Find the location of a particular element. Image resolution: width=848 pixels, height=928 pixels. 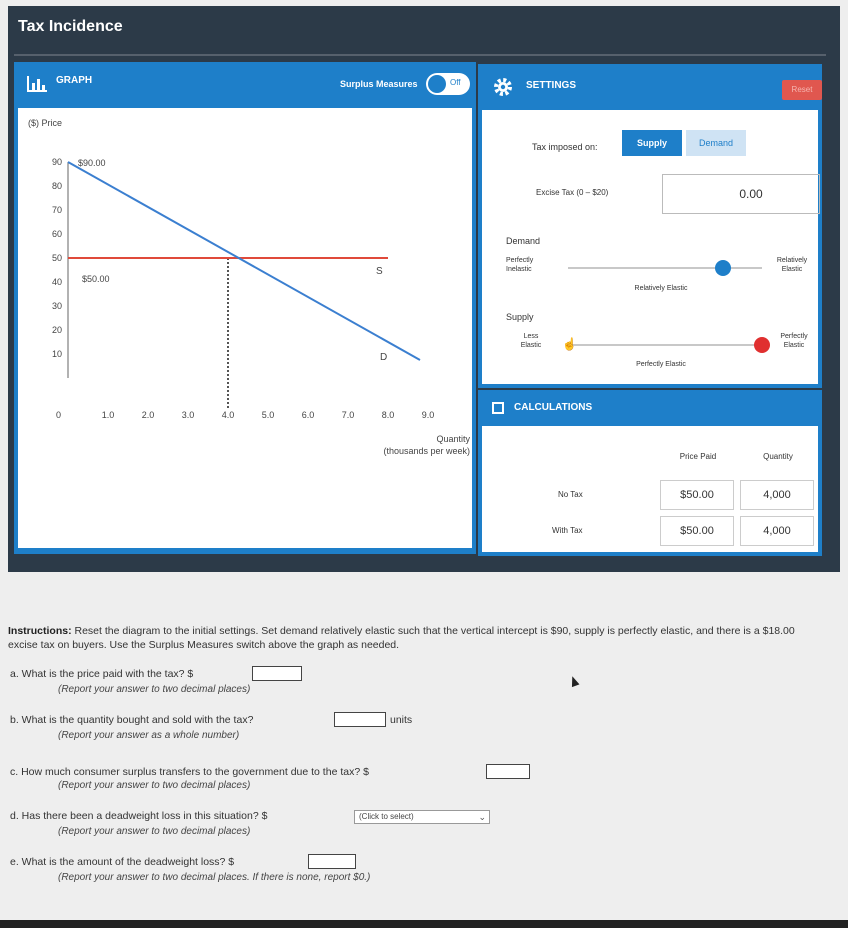

demand-elasticity-slider is located at coordinates (723, 268).